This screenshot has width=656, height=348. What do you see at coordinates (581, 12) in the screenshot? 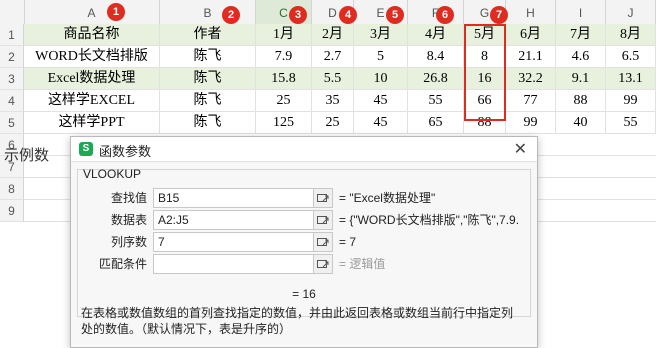
I see `column-header-i: I` at bounding box center [581, 12].